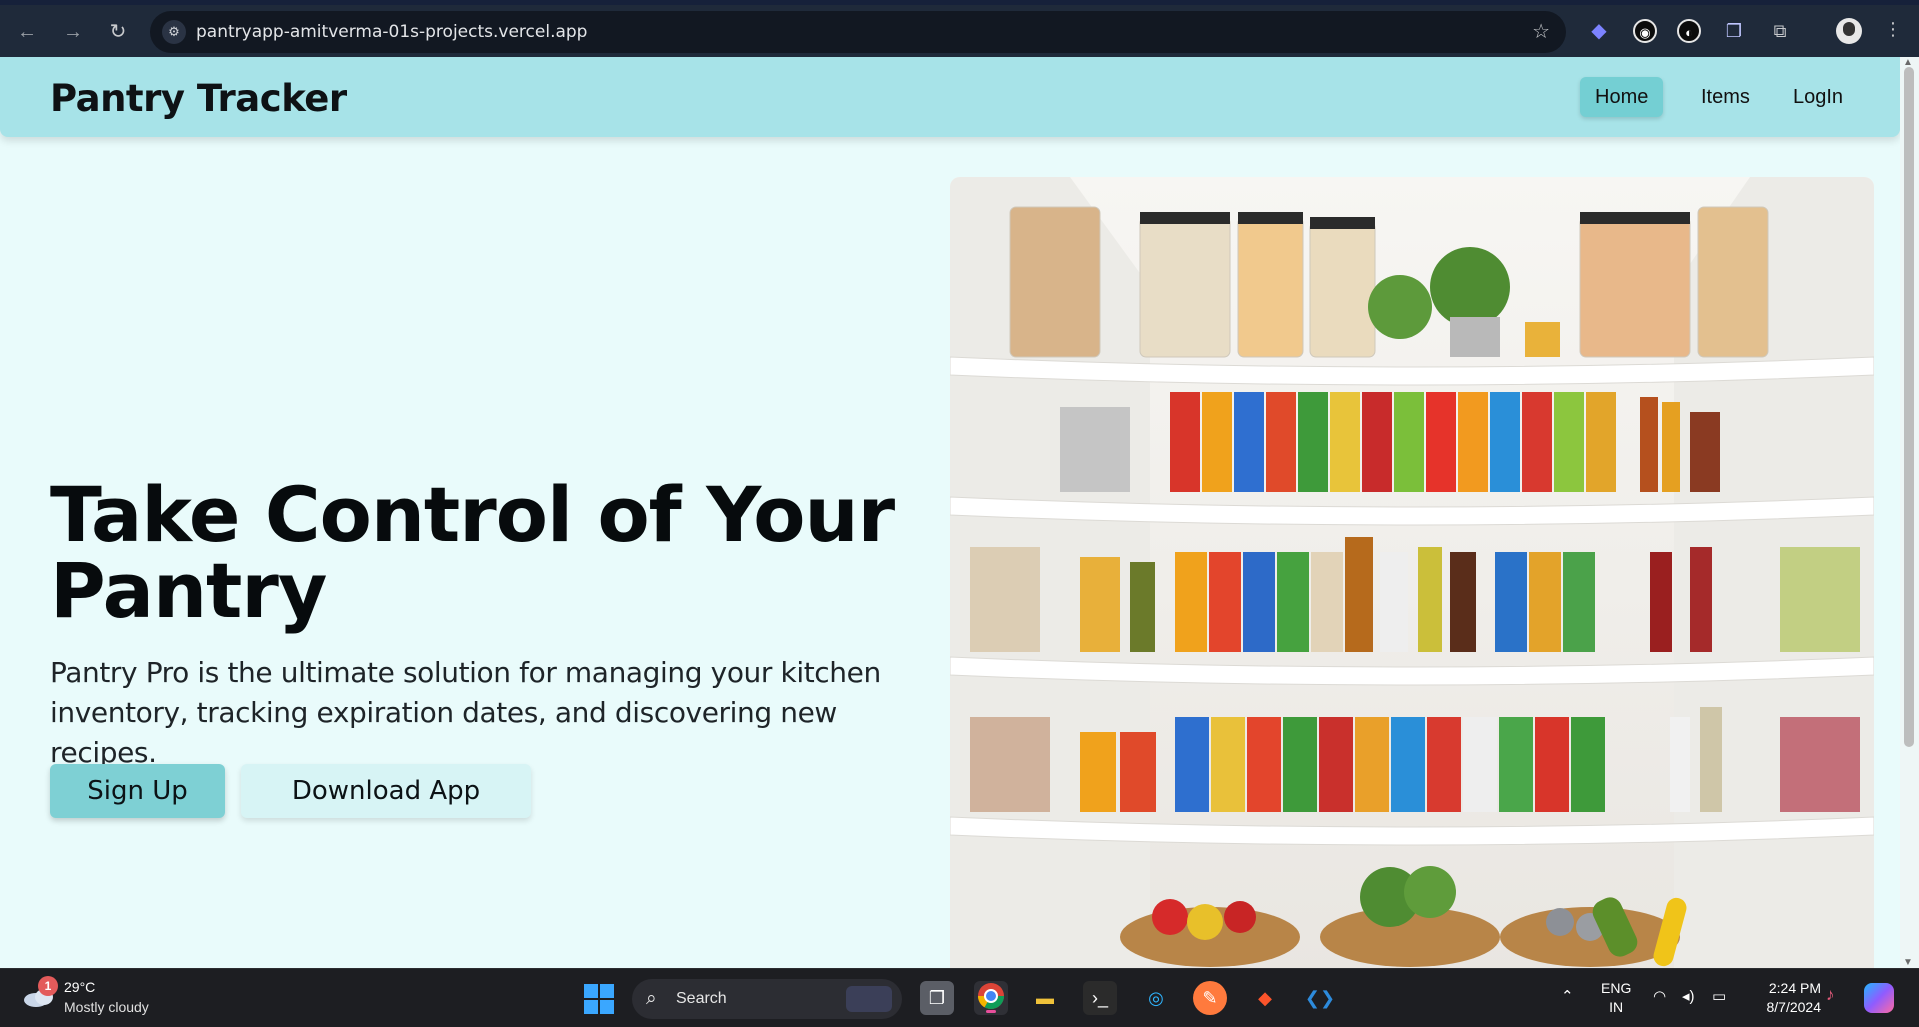 This screenshot has height=1027, width=1919. What do you see at coordinates (1794, 988) in the screenshot?
I see `clock-time: 2:24 PM` at bounding box center [1794, 988].